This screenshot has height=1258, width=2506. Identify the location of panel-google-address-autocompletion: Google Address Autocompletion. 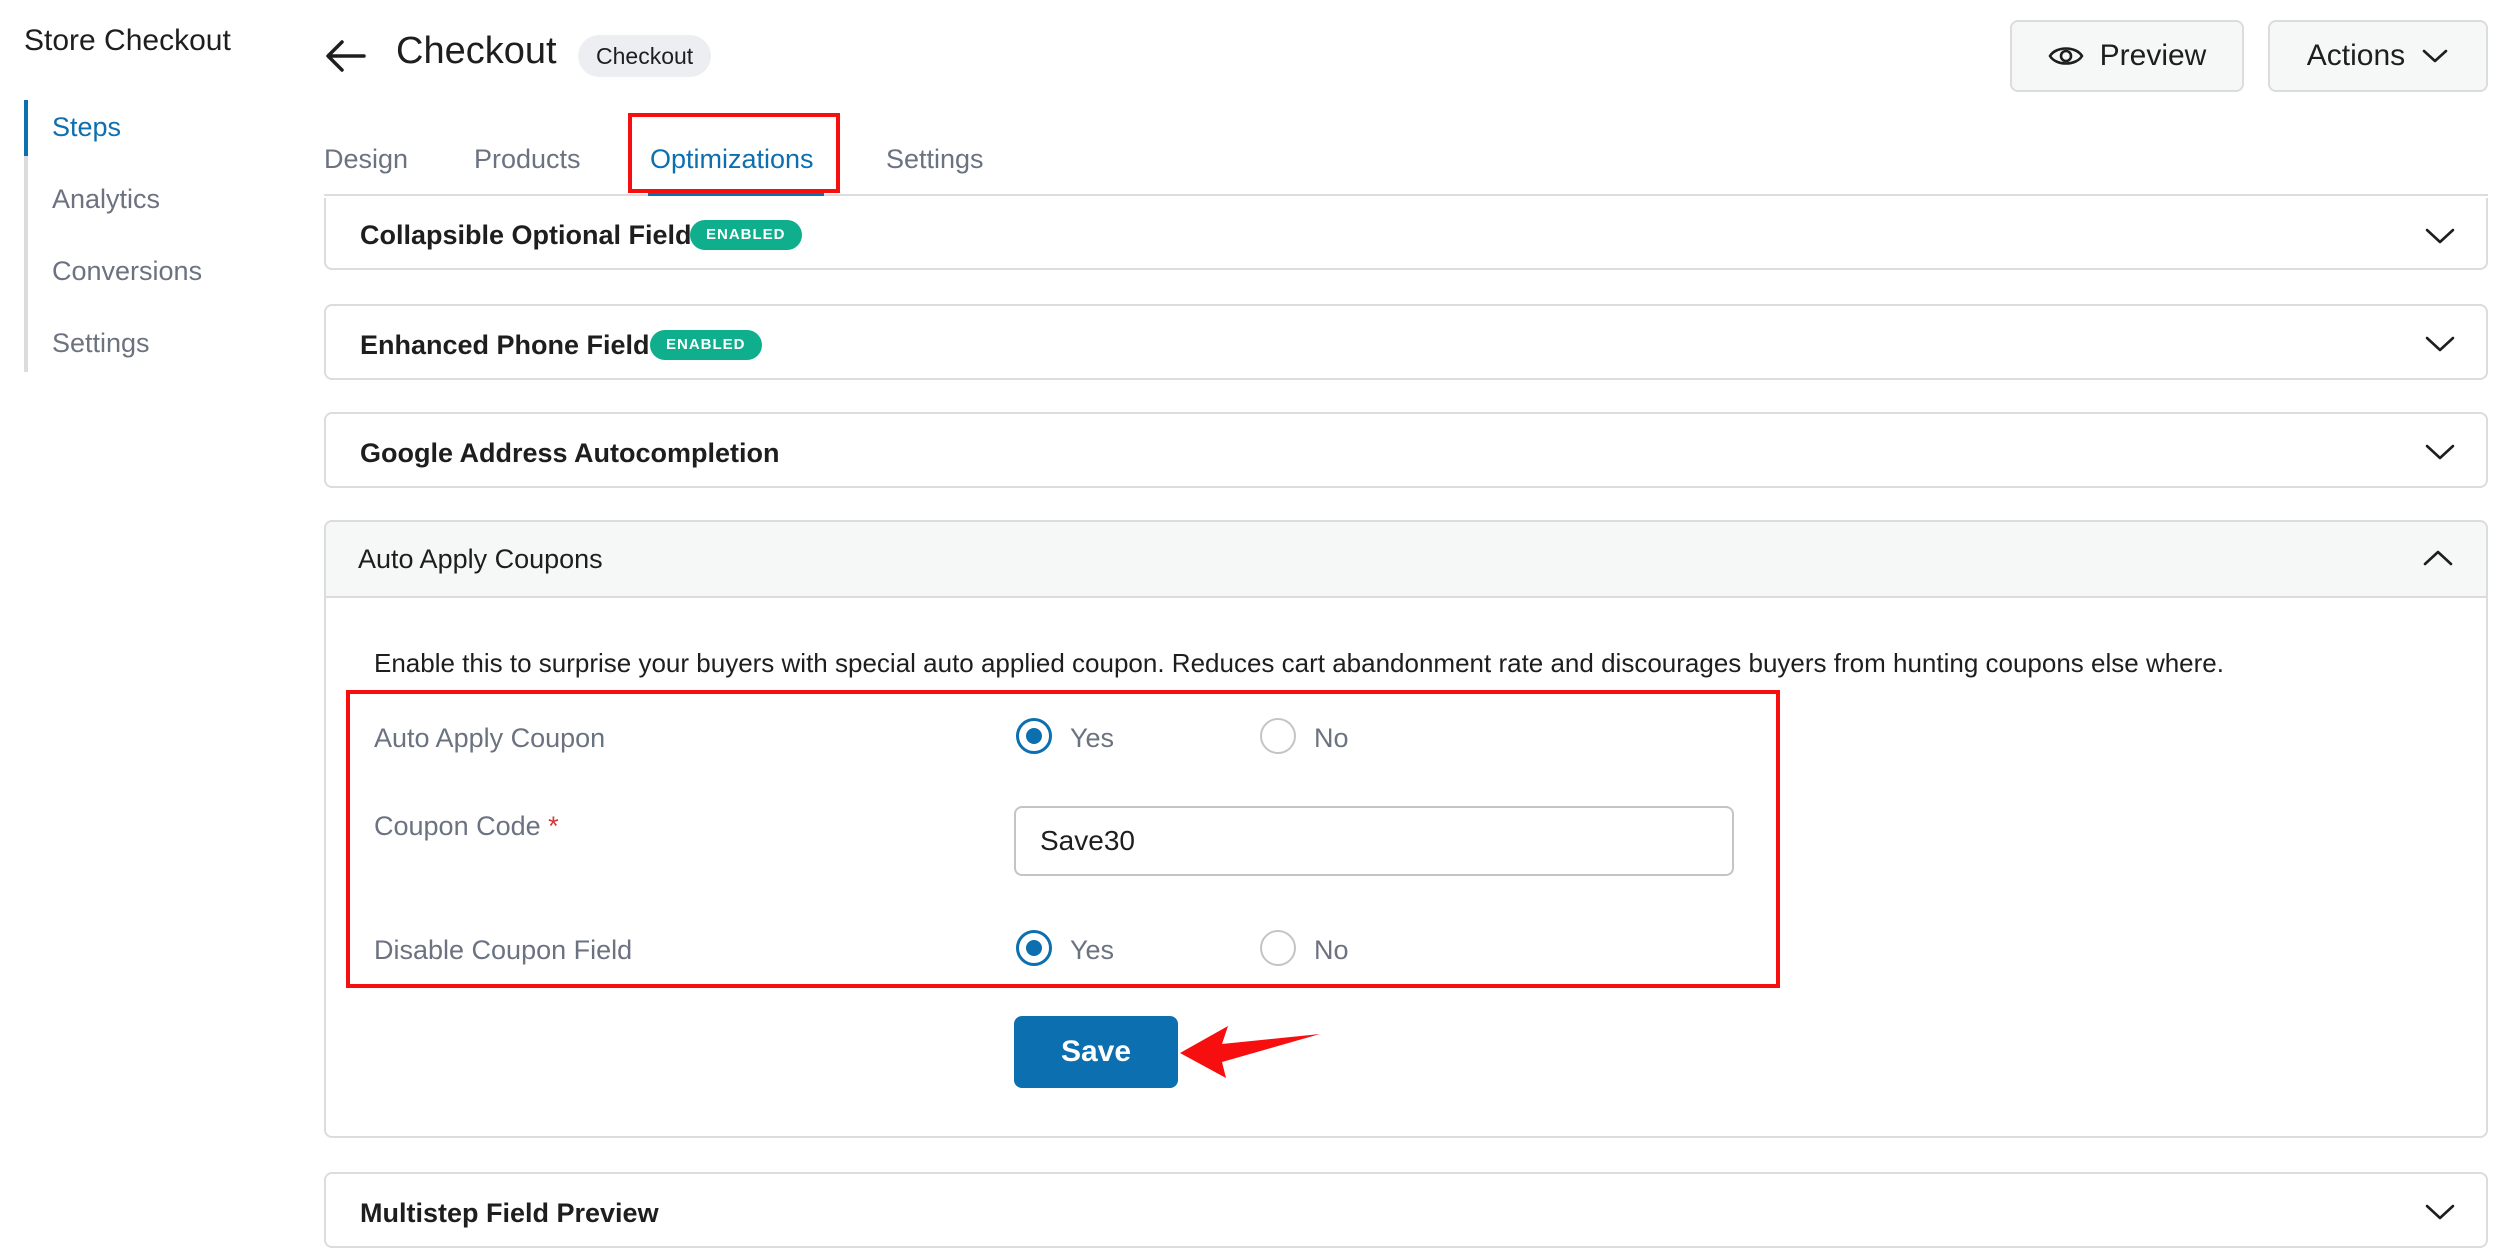
(1406, 450).